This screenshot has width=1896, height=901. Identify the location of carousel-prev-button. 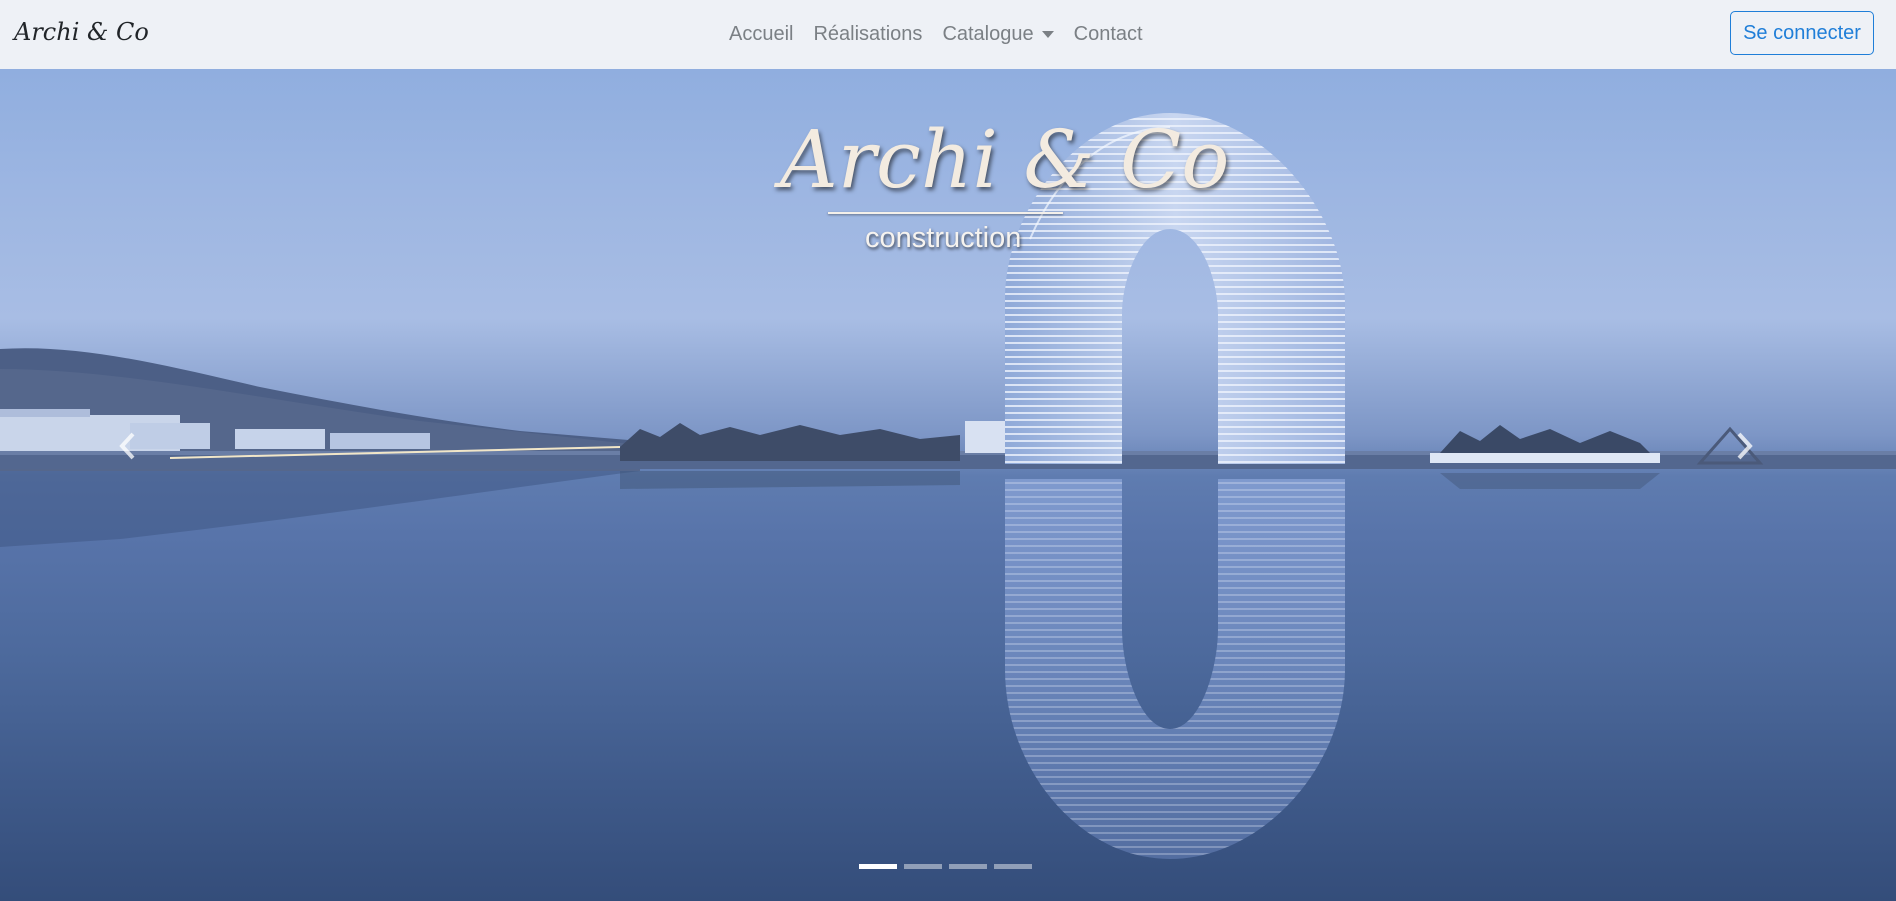
(138, 461).